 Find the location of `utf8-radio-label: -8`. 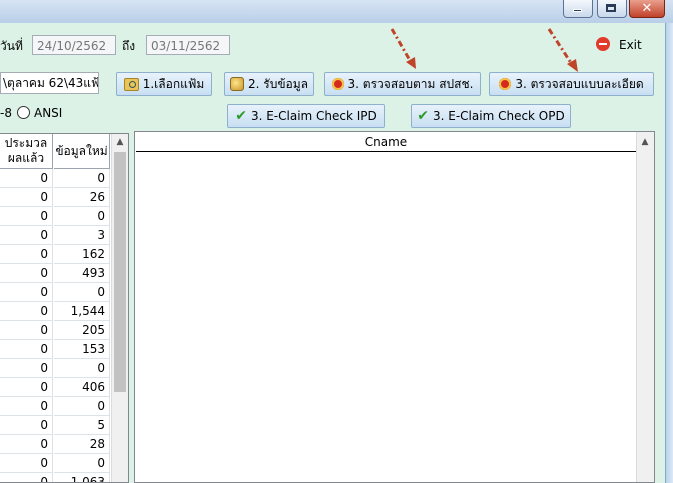

utf8-radio-label: -8 is located at coordinates (6, 113).